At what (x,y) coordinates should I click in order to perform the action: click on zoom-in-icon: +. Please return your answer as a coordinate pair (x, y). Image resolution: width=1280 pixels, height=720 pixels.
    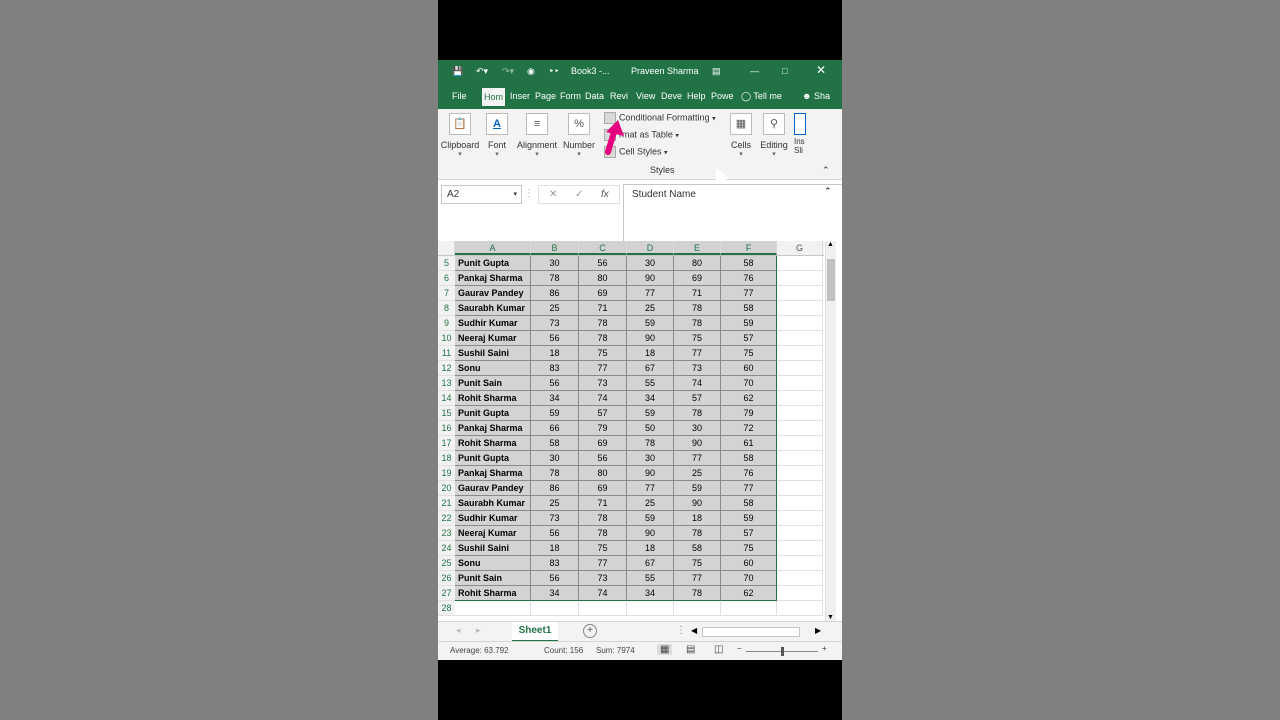
    Looking at the image, I should click on (824, 648).